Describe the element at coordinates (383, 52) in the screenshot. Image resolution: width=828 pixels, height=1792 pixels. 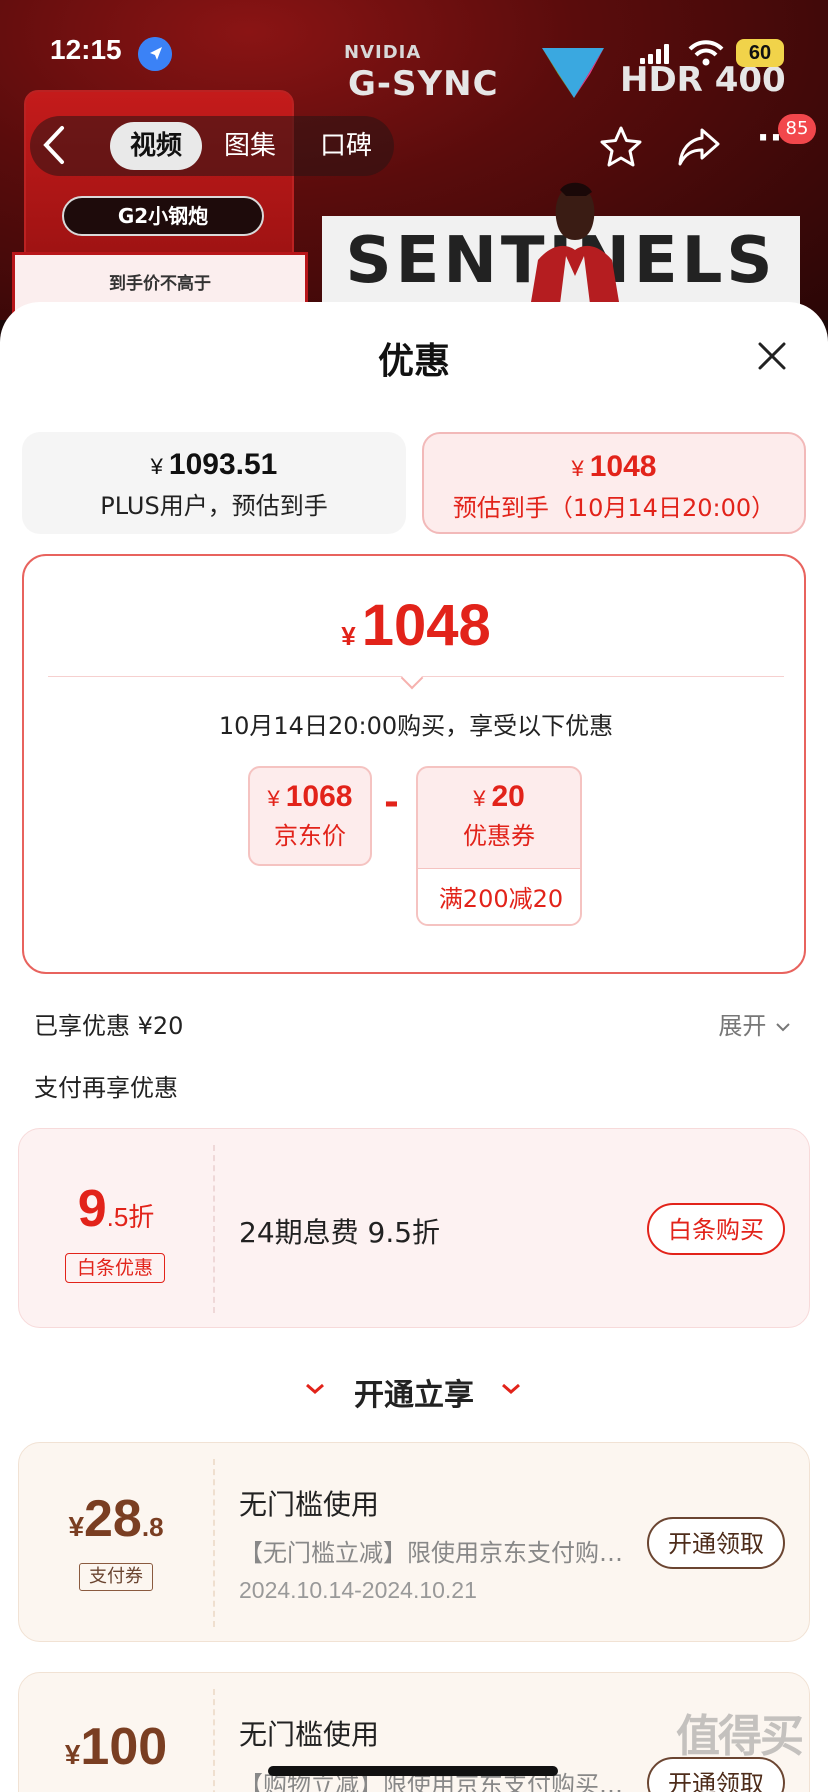
I see `nvidia-logo-text: NVIDIA` at that location.